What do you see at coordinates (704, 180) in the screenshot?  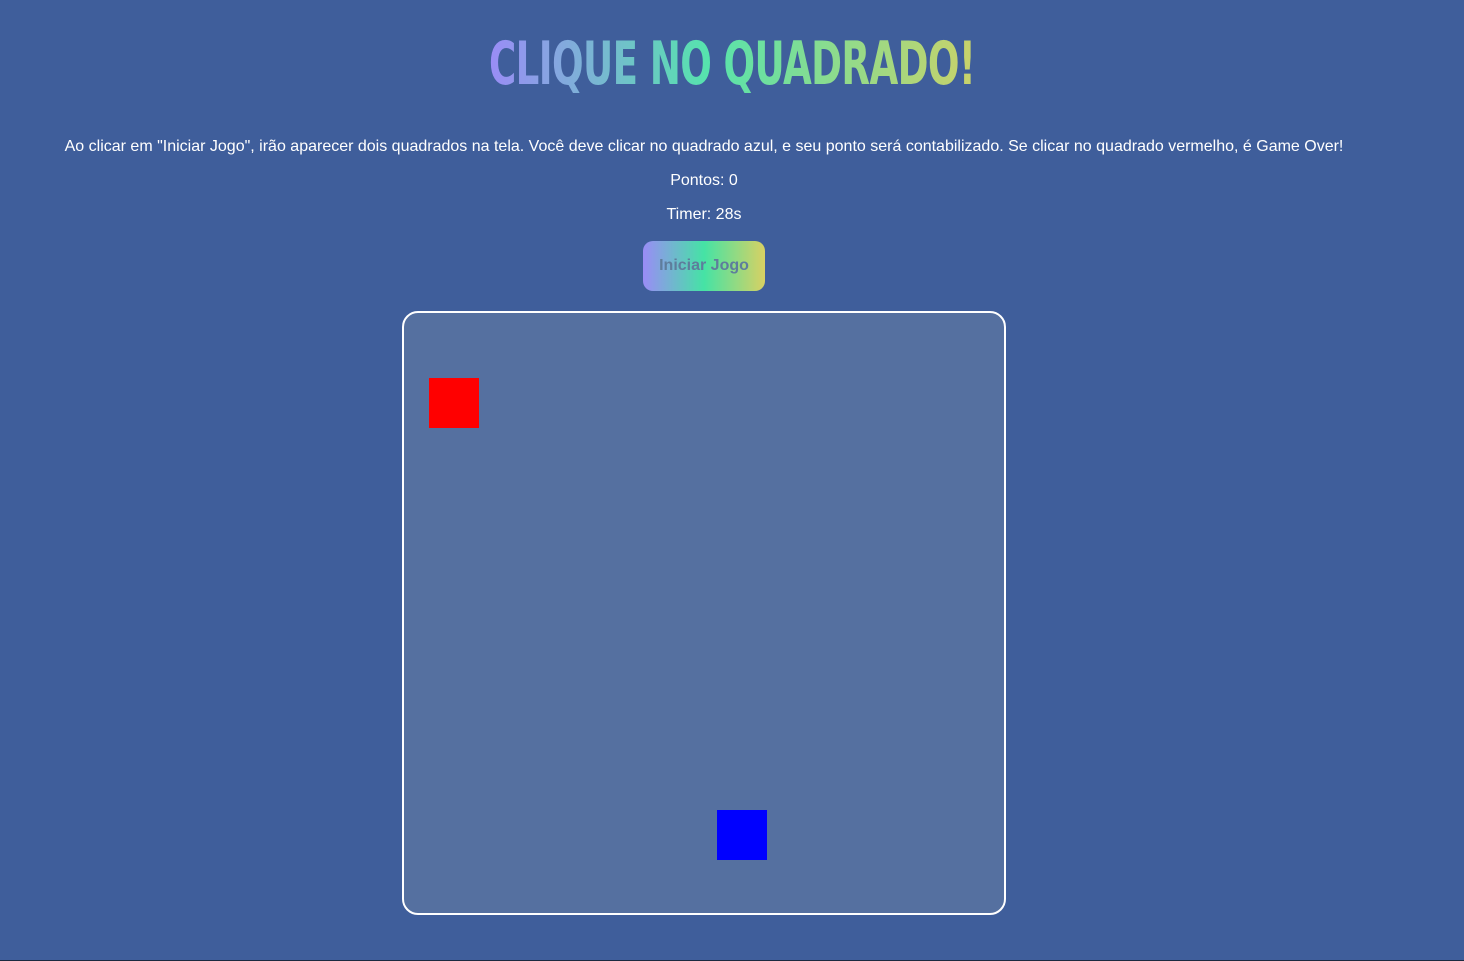 I see `score-display: Pontos: 0` at bounding box center [704, 180].